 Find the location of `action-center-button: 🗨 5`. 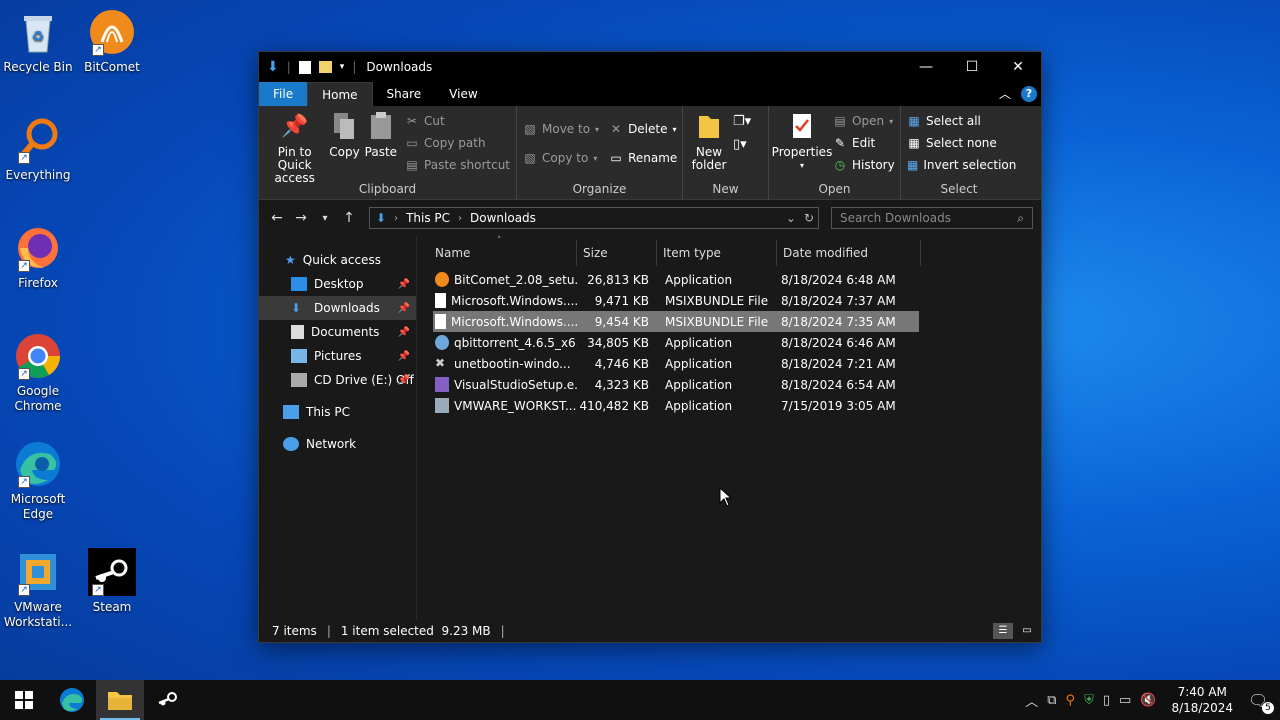

action-center-button: 🗨 5 is located at coordinates (1261, 702).